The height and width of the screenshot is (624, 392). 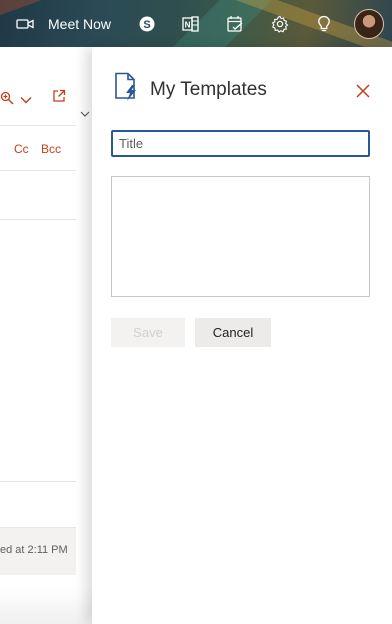 I want to click on template-document-icon, so click(x=127, y=89).